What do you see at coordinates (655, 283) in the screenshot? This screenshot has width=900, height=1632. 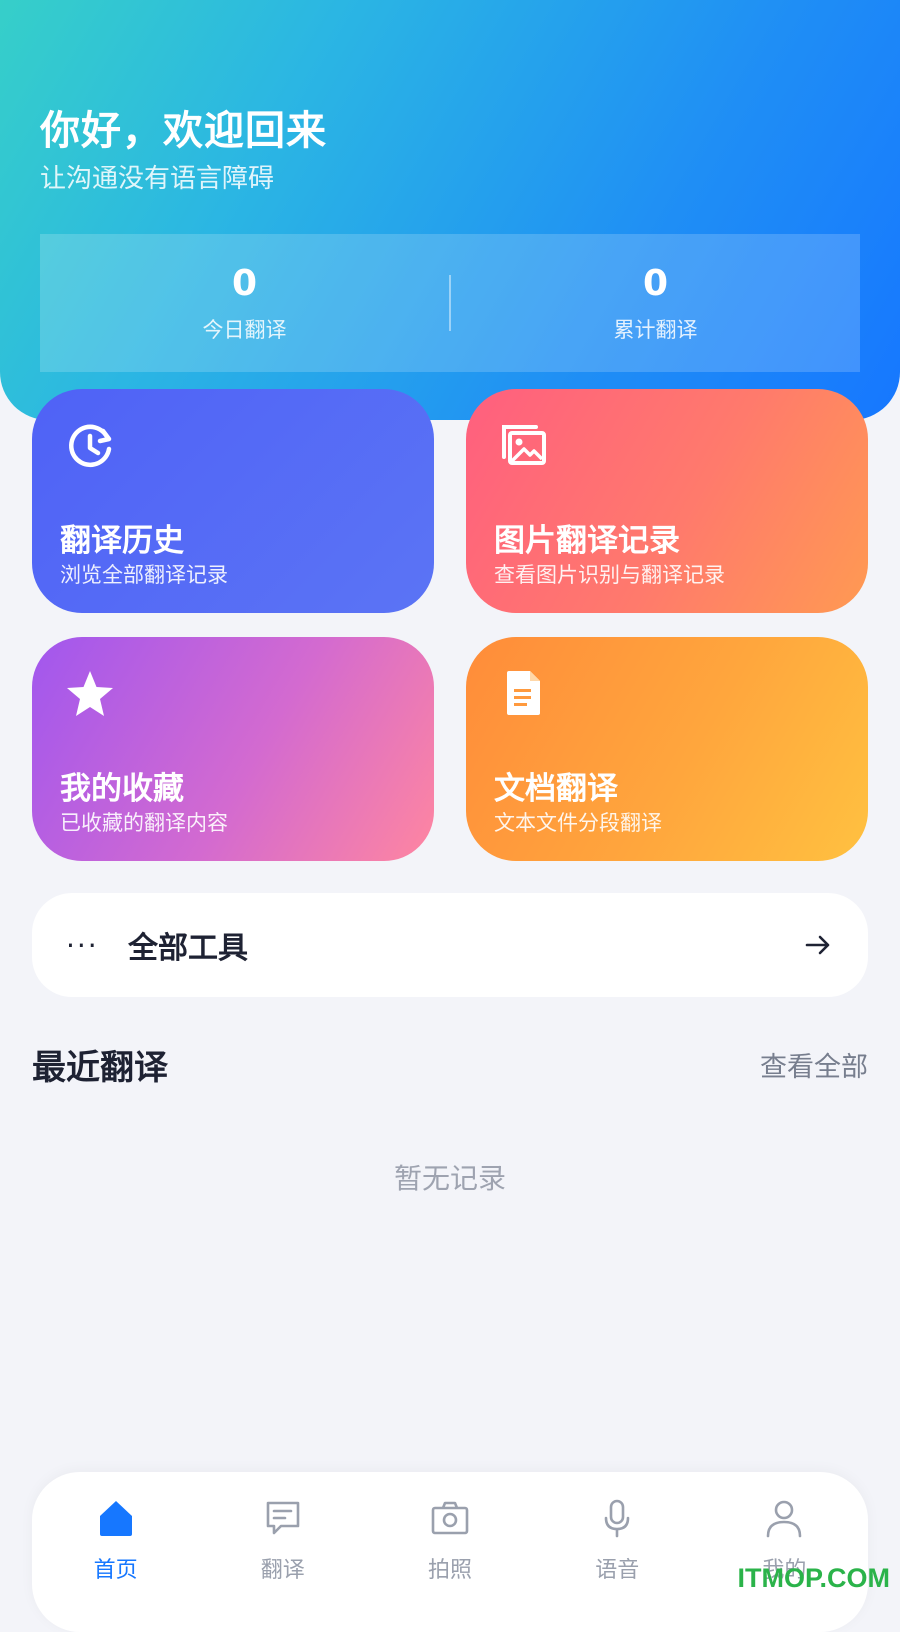 I see `stat-total-value: 0` at bounding box center [655, 283].